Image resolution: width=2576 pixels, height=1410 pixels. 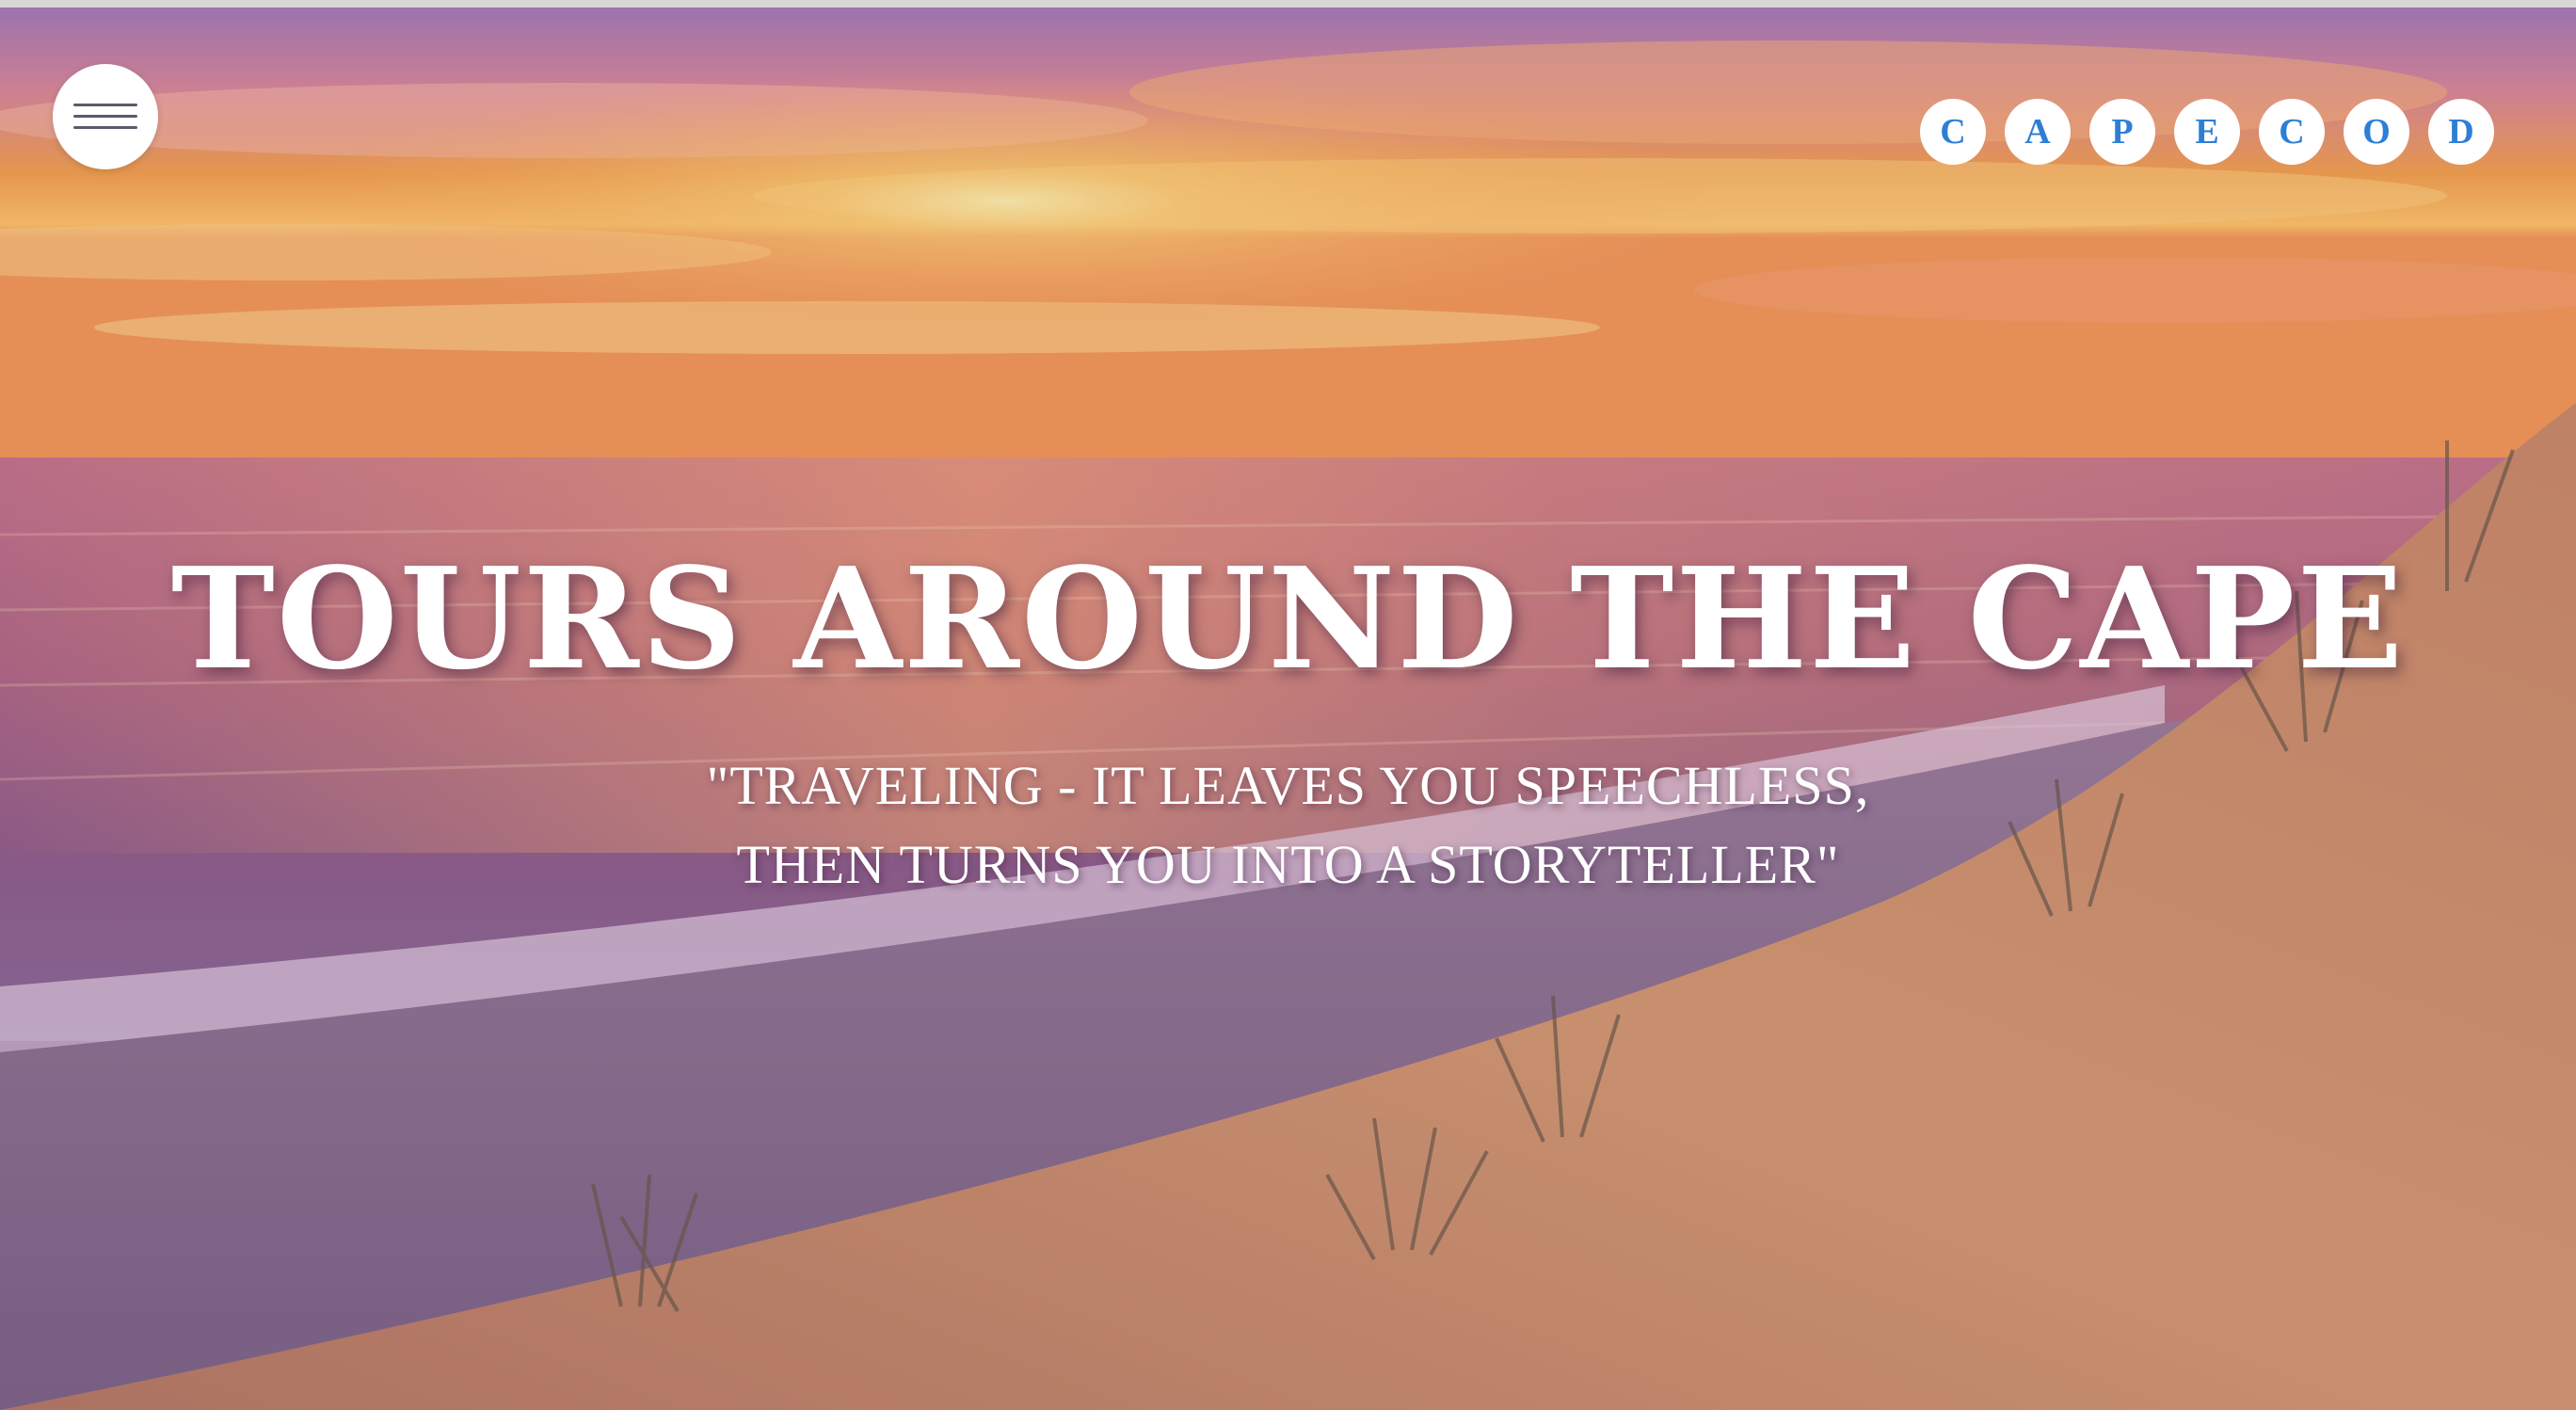 I want to click on logo-letter: A, so click(x=2038, y=132).